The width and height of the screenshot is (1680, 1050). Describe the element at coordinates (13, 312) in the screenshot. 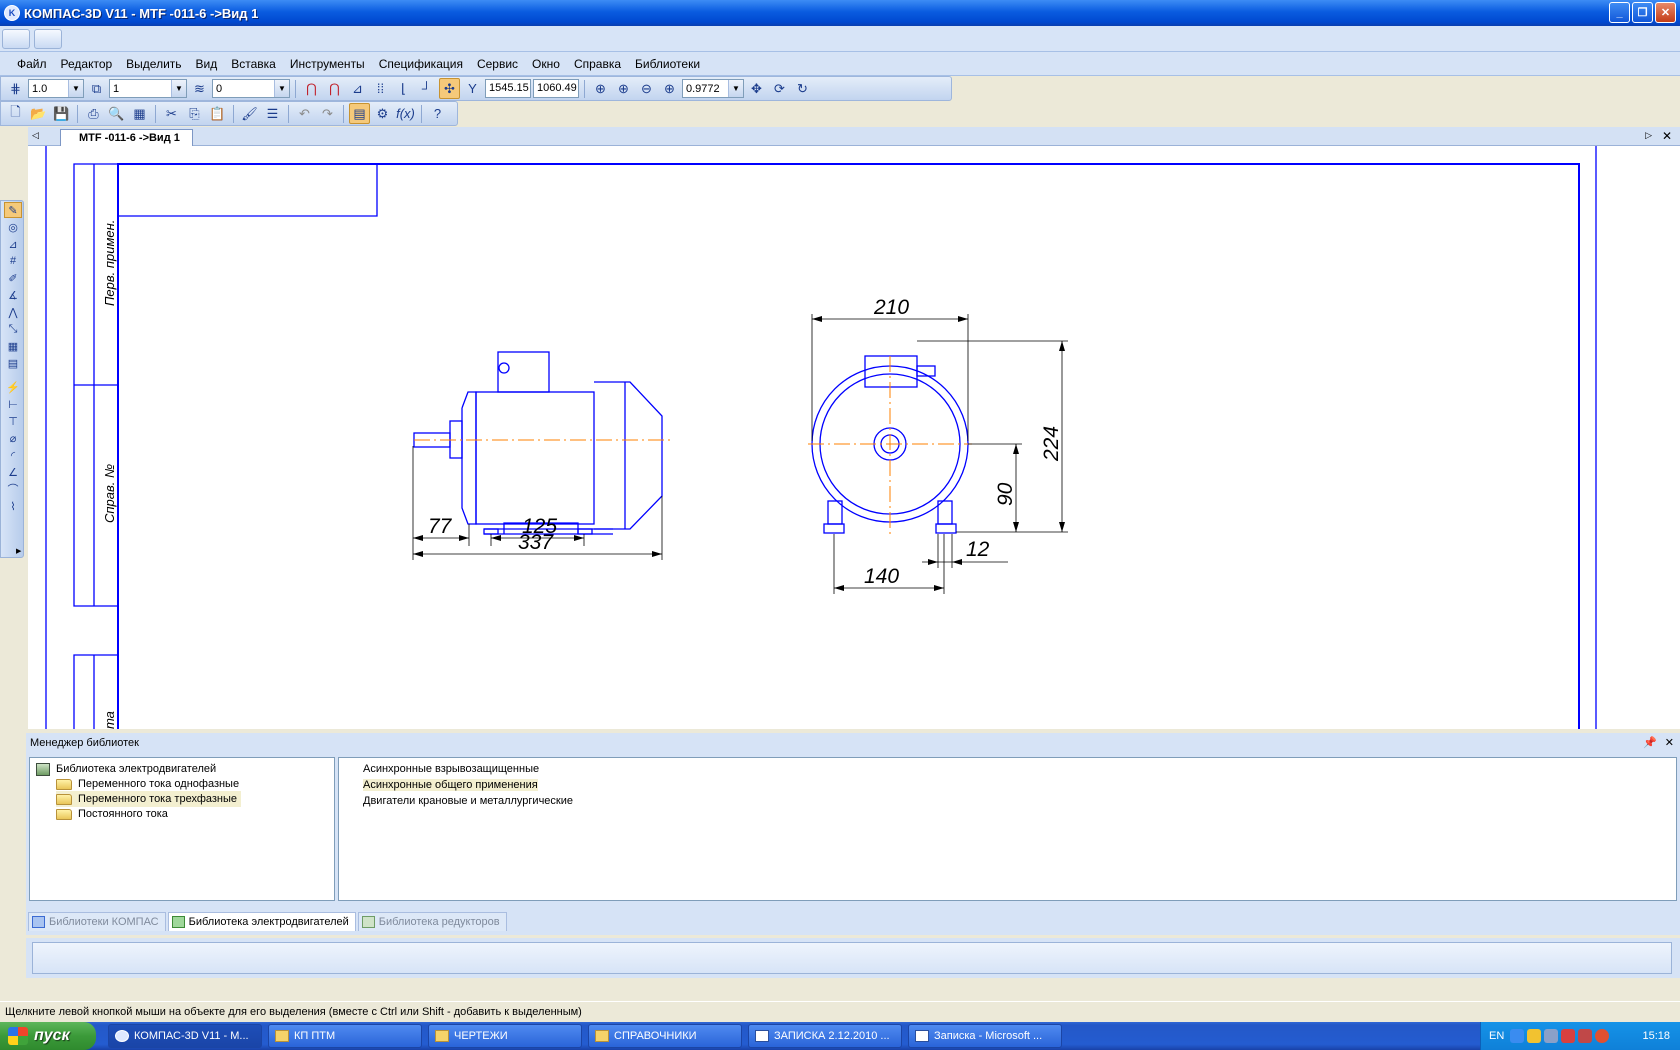

I see `measure-icon: ⋀` at that location.